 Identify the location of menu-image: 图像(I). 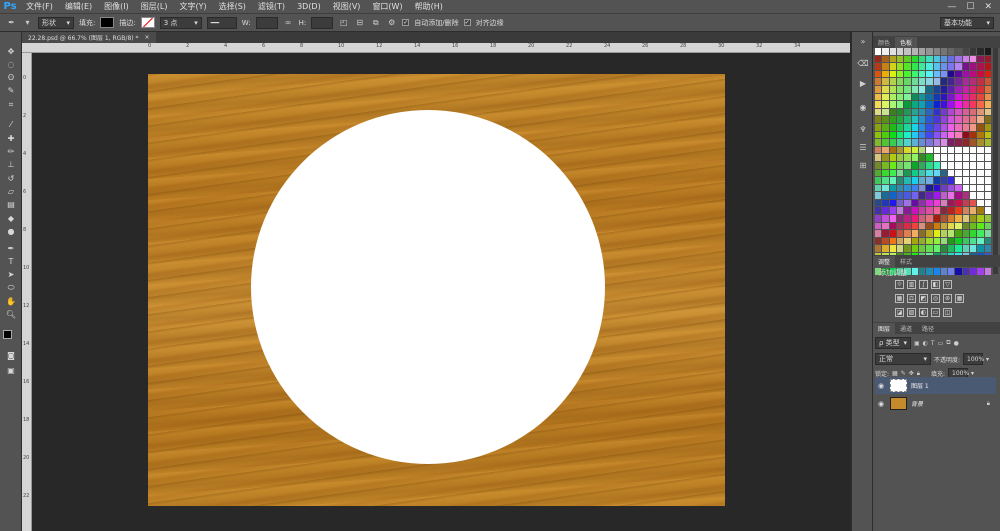
(116, 6).